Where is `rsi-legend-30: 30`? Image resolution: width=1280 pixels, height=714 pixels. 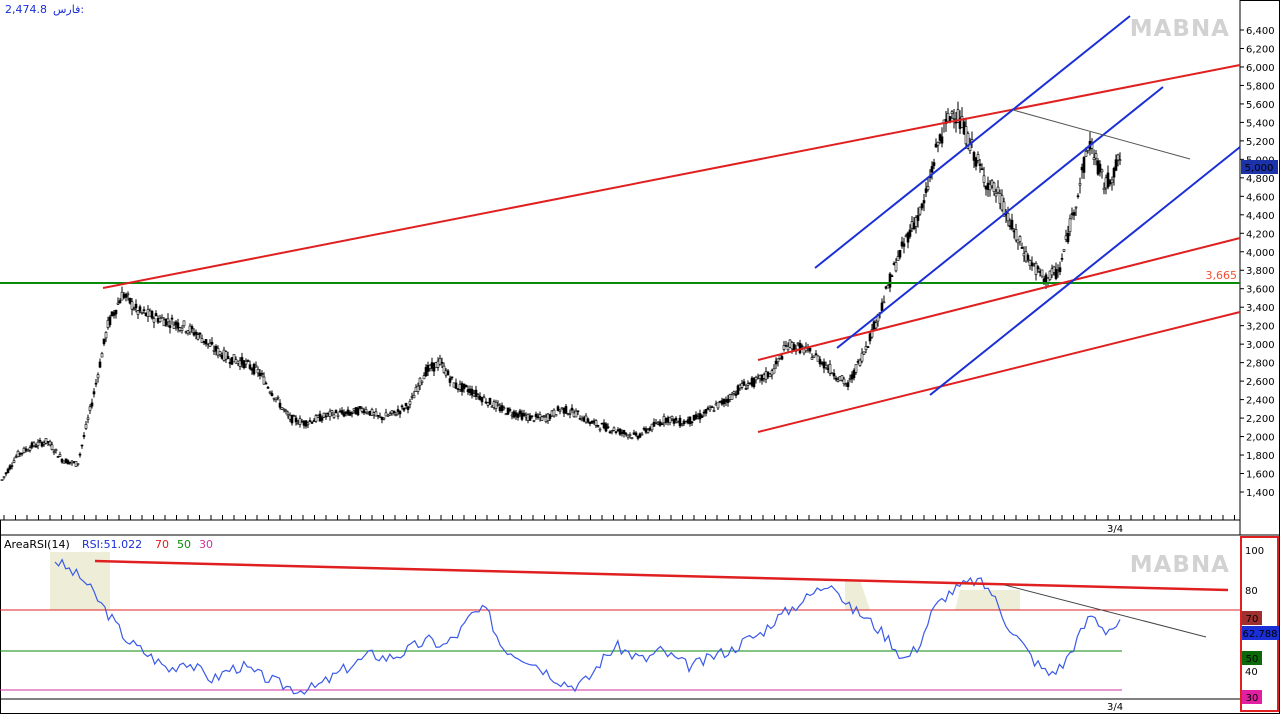 rsi-legend-30: 30 is located at coordinates (206, 544).